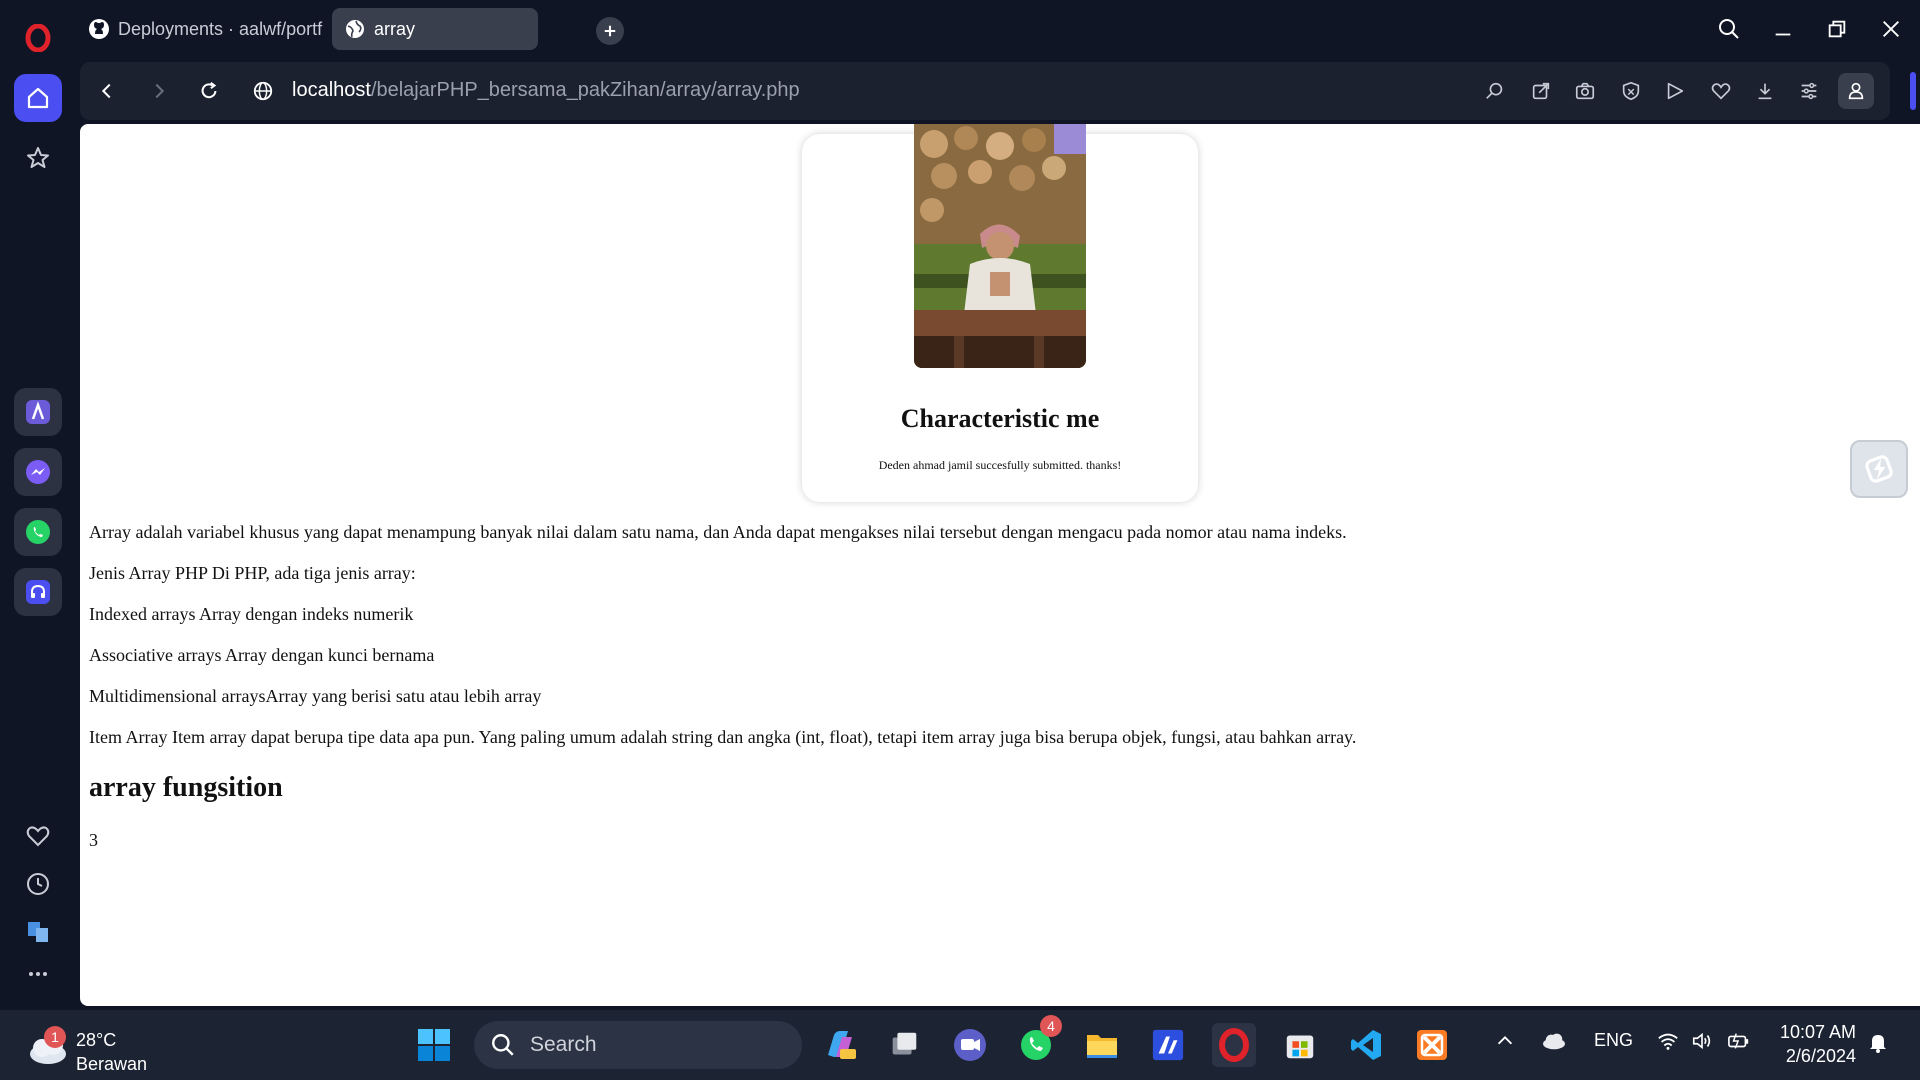 The height and width of the screenshot is (1080, 1920). What do you see at coordinates (38, 974) in the screenshot?
I see `more-icon` at bounding box center [38, 974].